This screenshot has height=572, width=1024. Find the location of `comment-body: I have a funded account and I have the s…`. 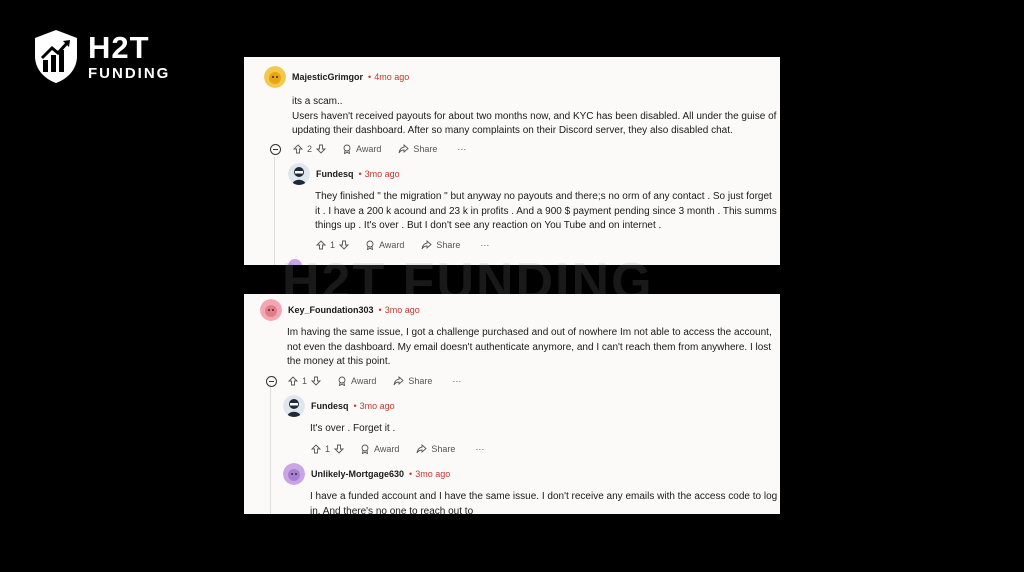

comment-body: I have a funded account and I have the s… is located at coordinates (545, 502).